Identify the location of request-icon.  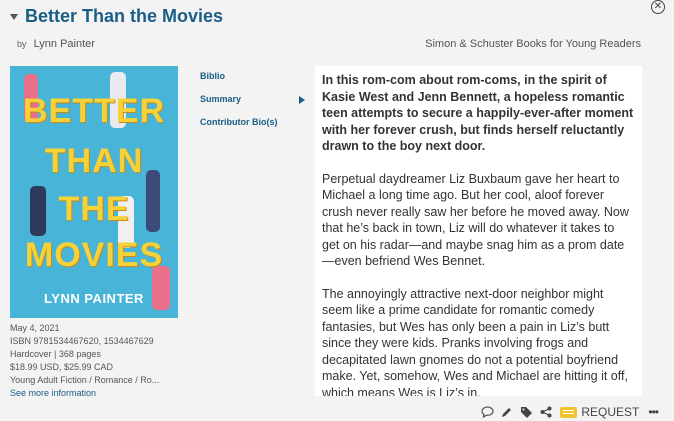
(569, 412).